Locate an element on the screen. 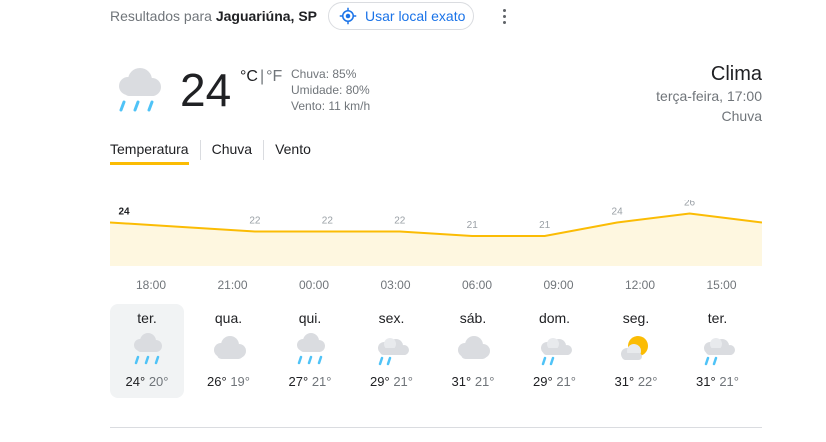  weather-title: Clima is located at coordinates (736, 74).